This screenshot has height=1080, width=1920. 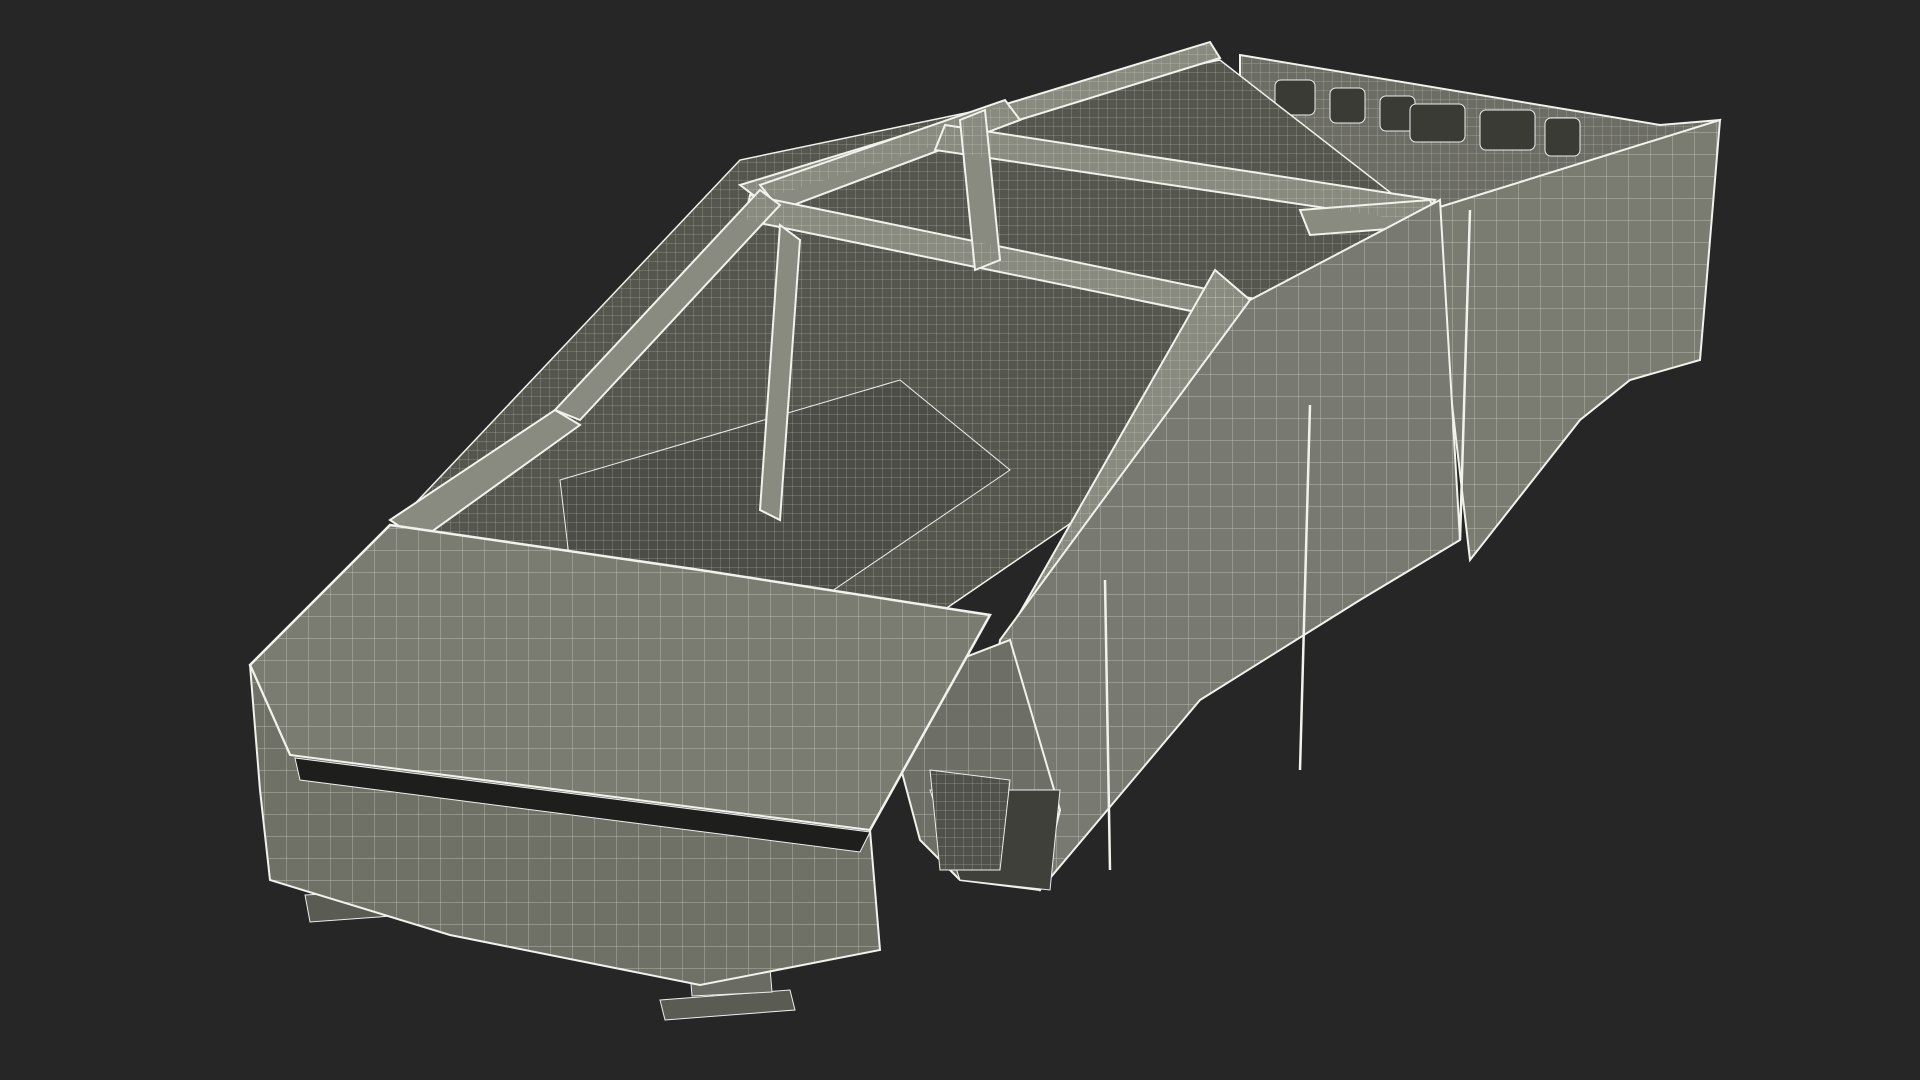 What do you see at coordinates (970, 820) in the screenshot?
I see `front-suspension-mount` at bounding box center [970, 820].